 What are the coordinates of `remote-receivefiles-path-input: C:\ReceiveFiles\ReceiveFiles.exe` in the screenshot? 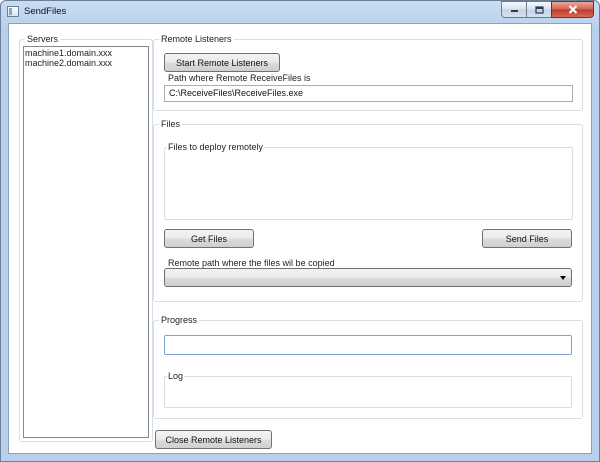 It's located at (368, 93).